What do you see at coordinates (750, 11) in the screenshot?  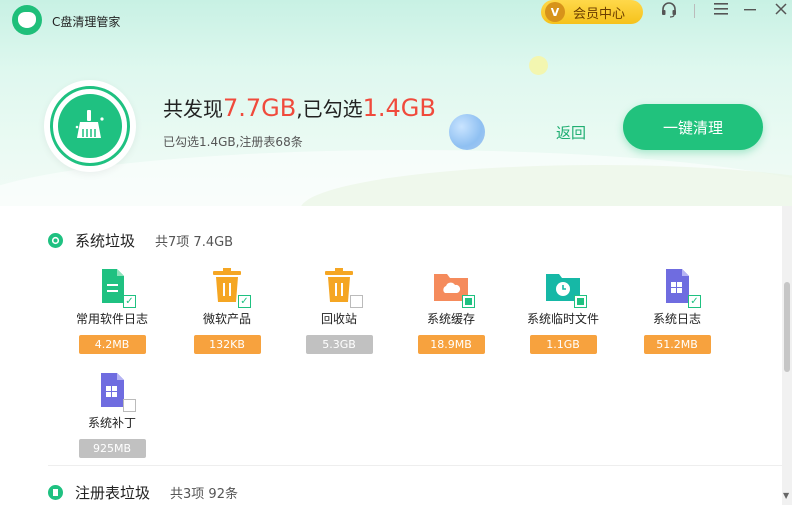 I see `minimize-icon` at bounding box center [750, 11].